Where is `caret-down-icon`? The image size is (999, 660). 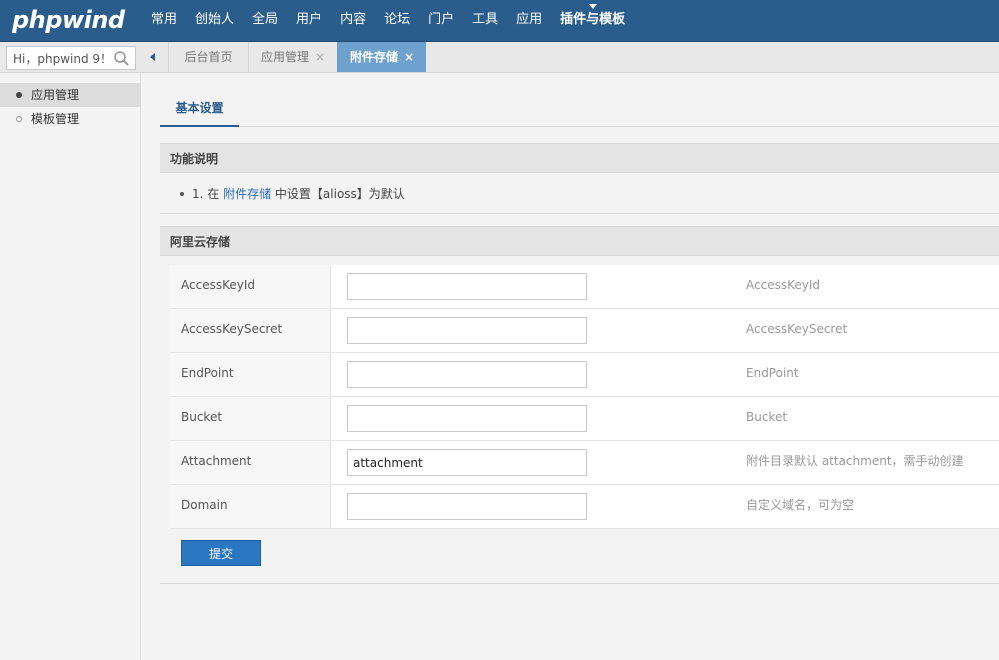
caret-down-icon is located at coordinates (592, 6).